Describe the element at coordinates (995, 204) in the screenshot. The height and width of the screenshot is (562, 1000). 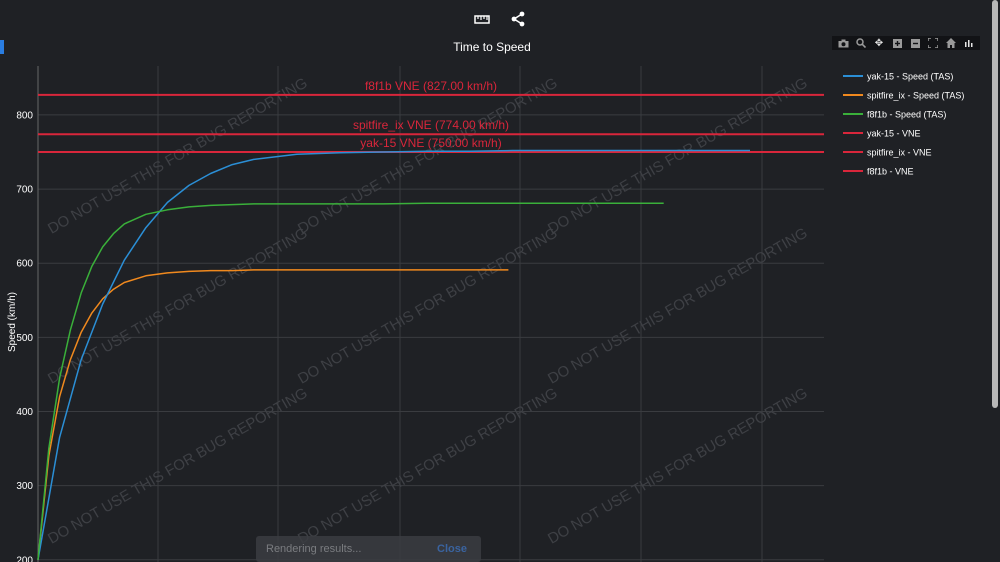
I see `page-scrollbar` at that location.